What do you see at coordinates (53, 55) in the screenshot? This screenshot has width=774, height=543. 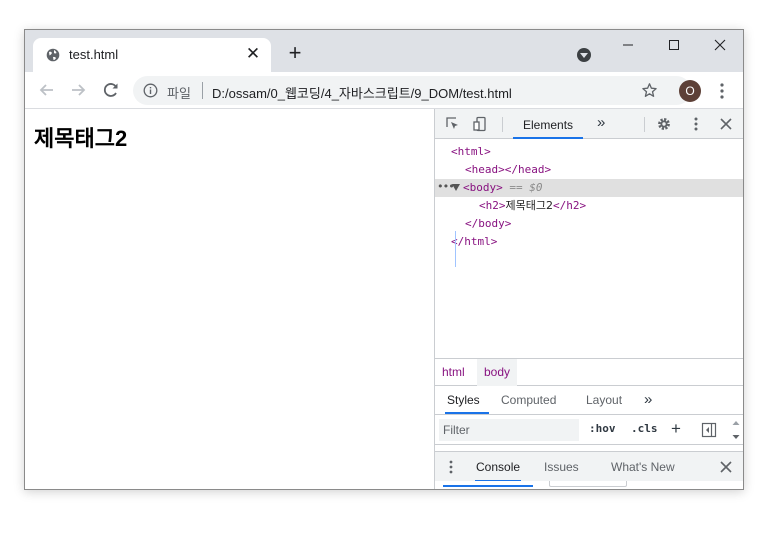 I see `globe-icon` at bounding box center [53, 55].